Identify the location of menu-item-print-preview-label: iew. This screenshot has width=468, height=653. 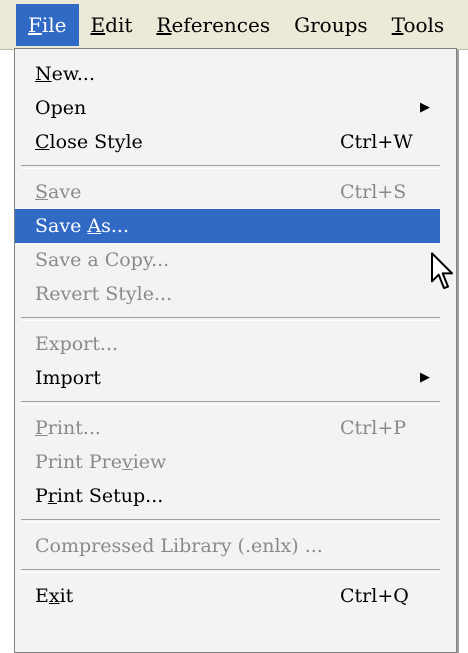
(149, 462).